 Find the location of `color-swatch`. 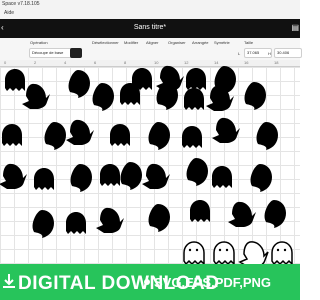

color-swatch is located at coordinates (76, 53).